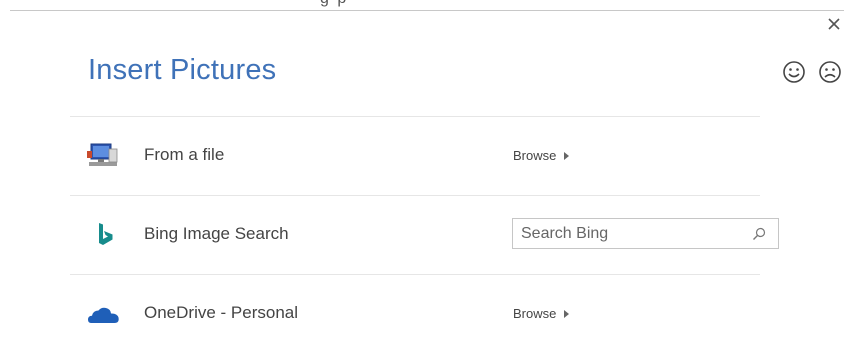 This screenshot has width=844, height=347. I want to click on bing-search-box, so click(645, 233).